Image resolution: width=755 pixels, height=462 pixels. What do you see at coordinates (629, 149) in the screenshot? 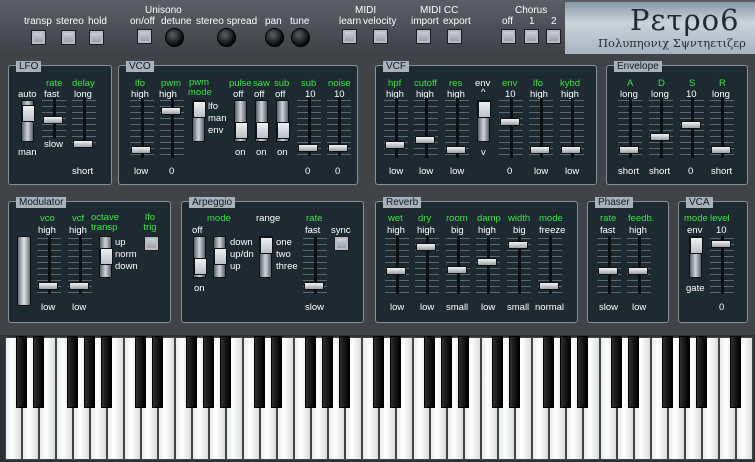
I see `env-attack-slider` at bounding box center [629, 149].